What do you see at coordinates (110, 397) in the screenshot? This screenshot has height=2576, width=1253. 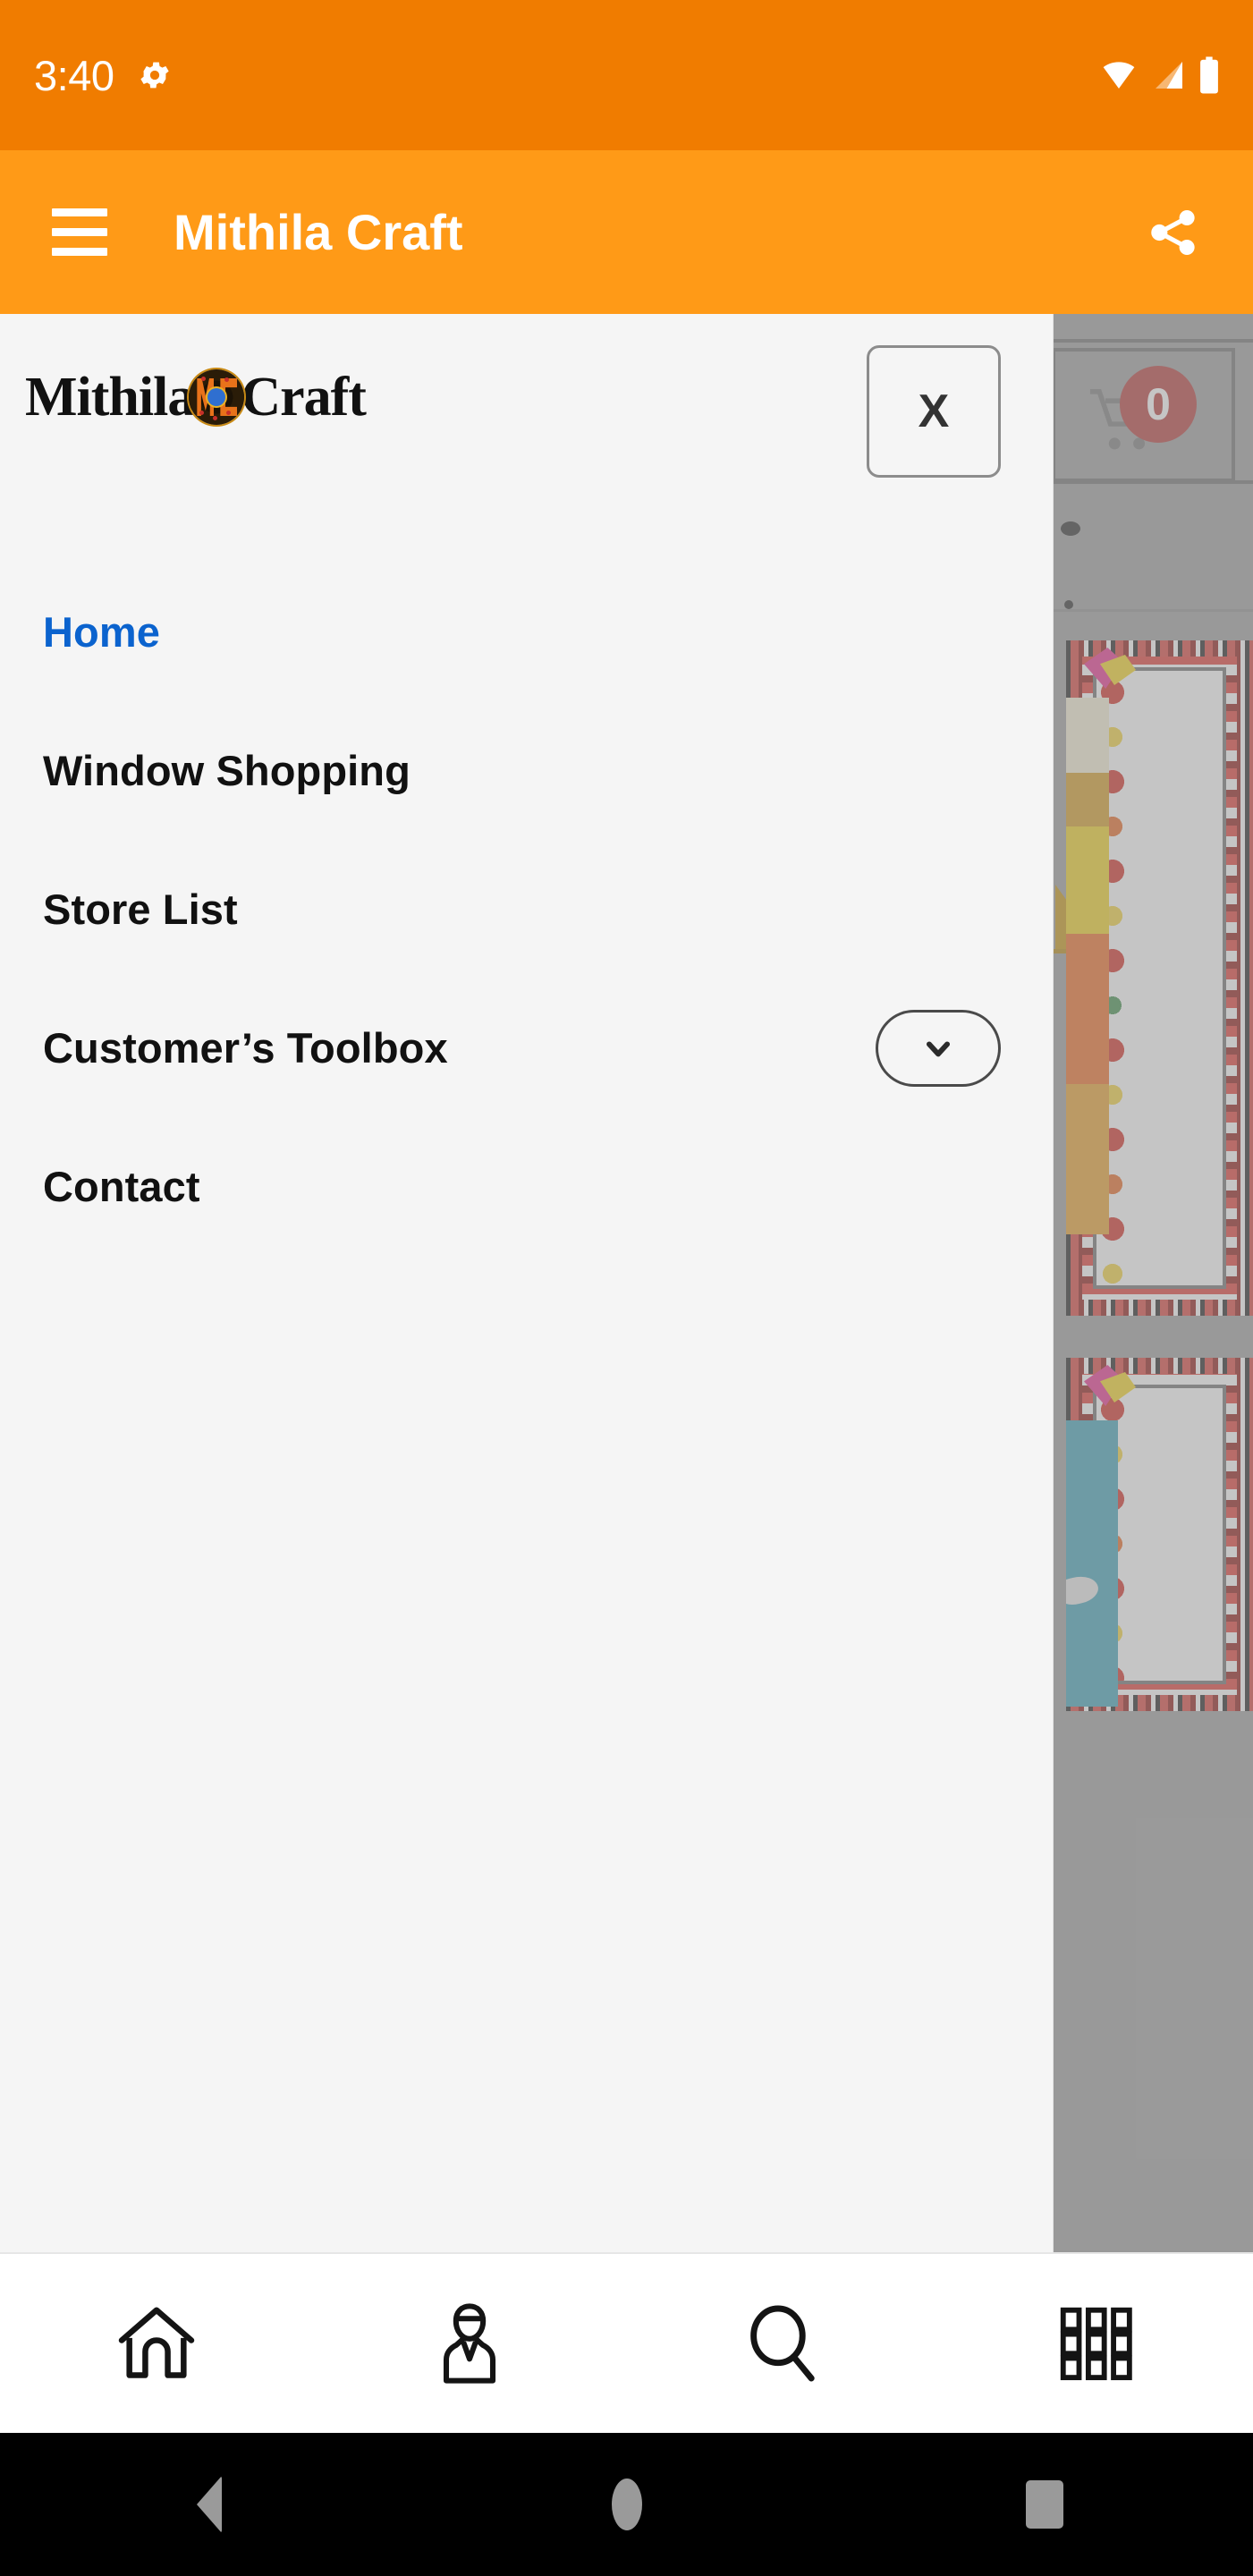 I see `brand-word-left: Mithila` at bounding box center [110, 397].